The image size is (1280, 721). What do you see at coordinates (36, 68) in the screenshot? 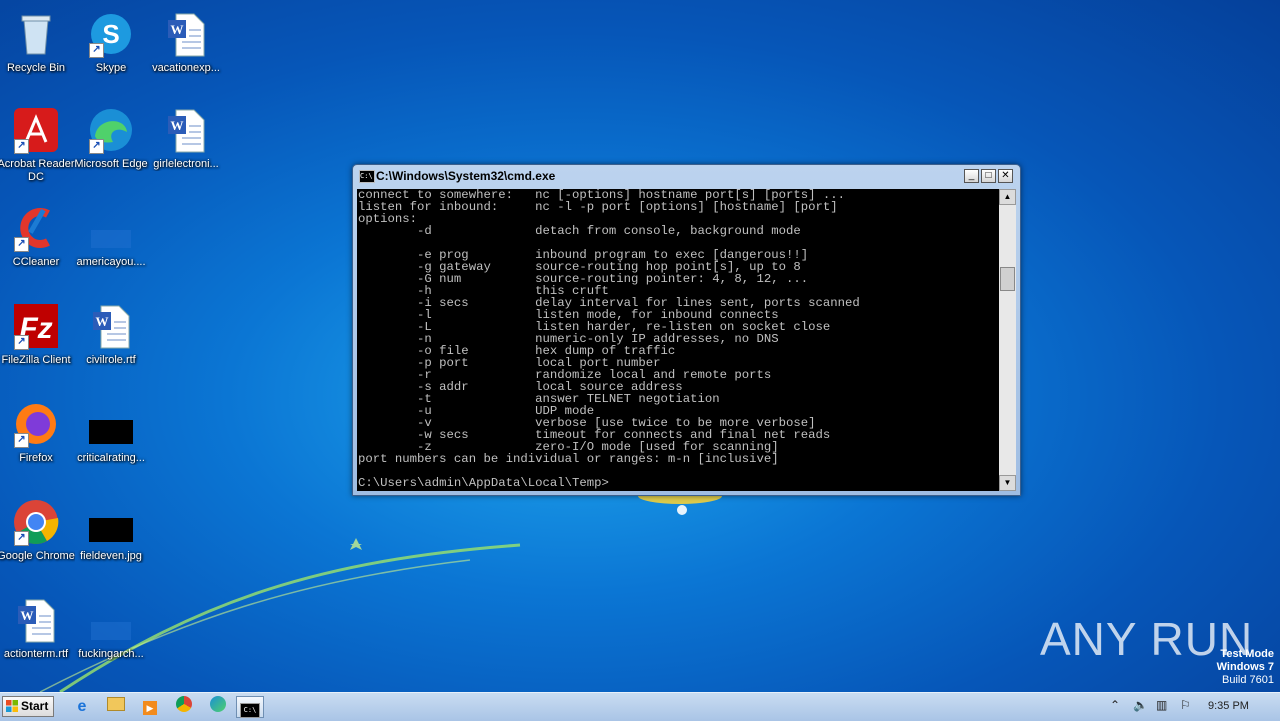
I see `desktop-icon-label: Recycle Bin` at bounding box center [36, 68].